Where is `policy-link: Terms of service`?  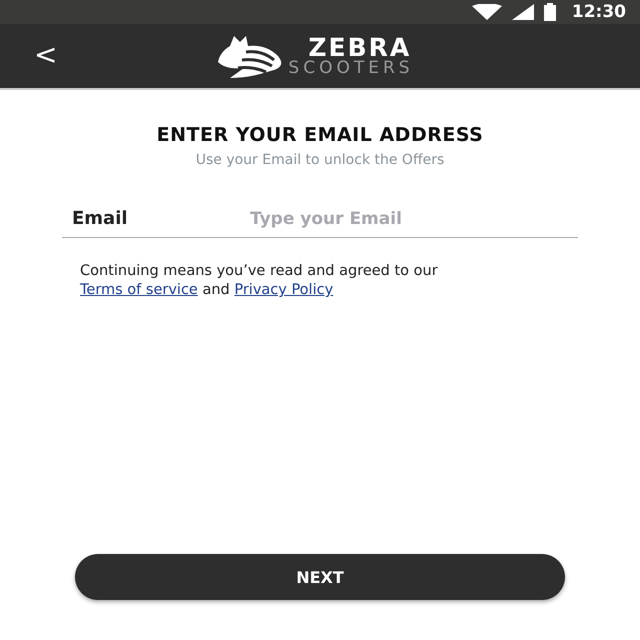 policy-link: Terms of service is located at coordinates (139, 290).